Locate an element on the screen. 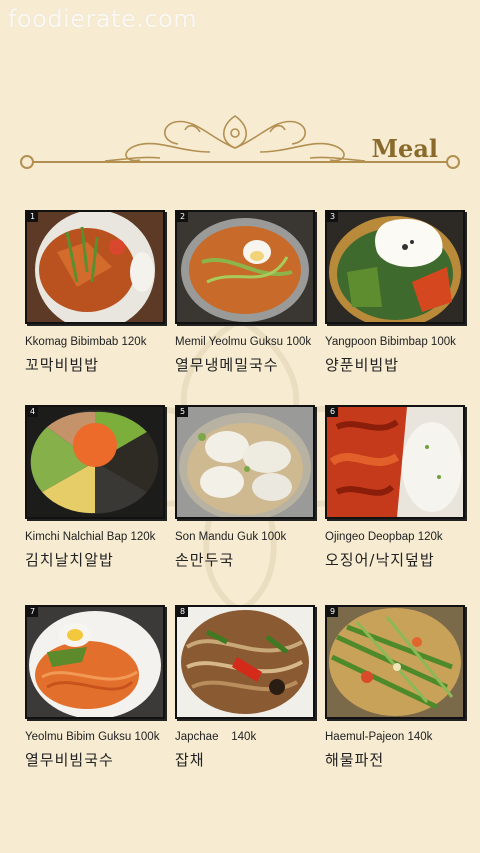 The height and width of the screenshot is (853, 480). item-name: Kkomag Bibimbab 120k is located at coordinates (86, 342).